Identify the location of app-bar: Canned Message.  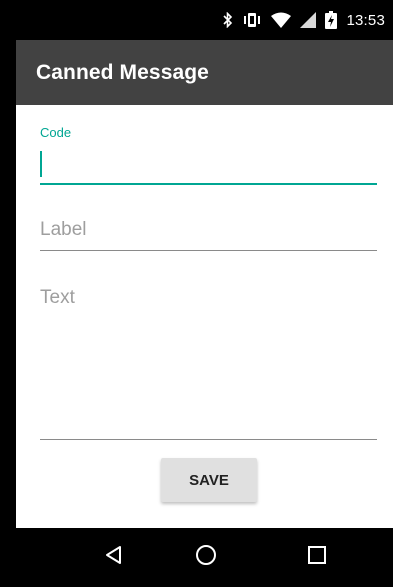
(204, 72).